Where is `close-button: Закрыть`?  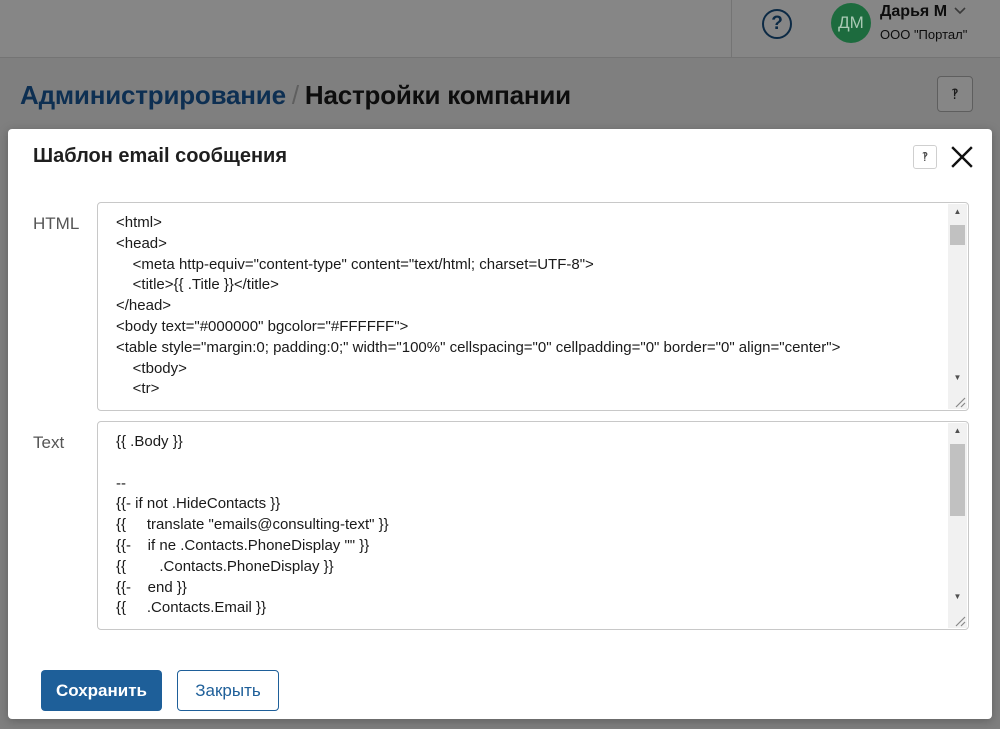 close-button: Закрыть is located at coordinates (228, 690).